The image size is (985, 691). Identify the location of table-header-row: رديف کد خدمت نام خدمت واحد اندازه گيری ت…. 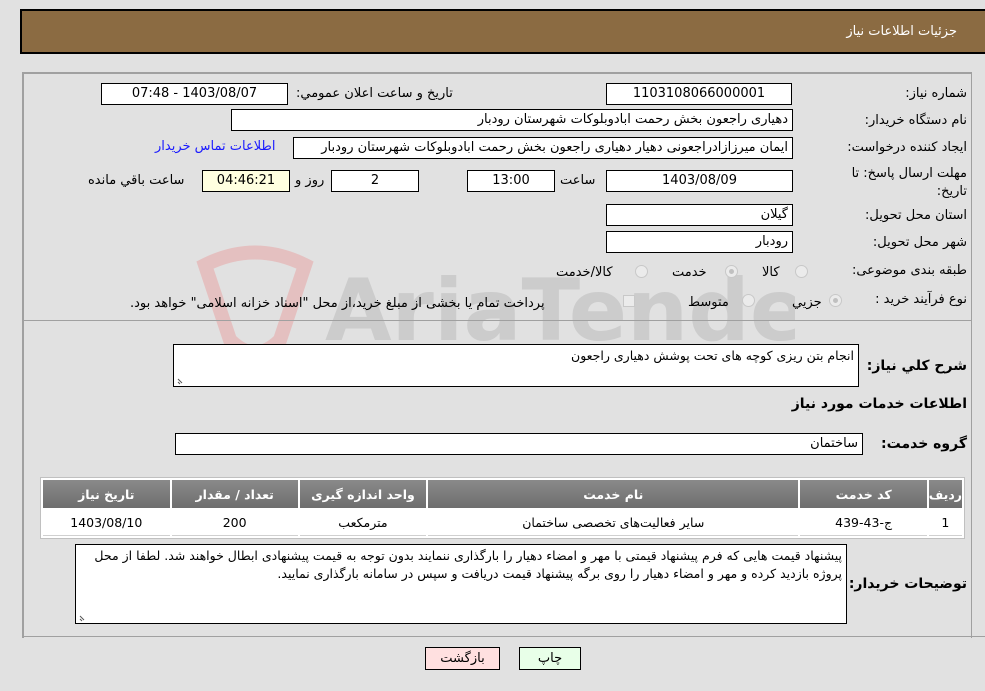
(502, 494).